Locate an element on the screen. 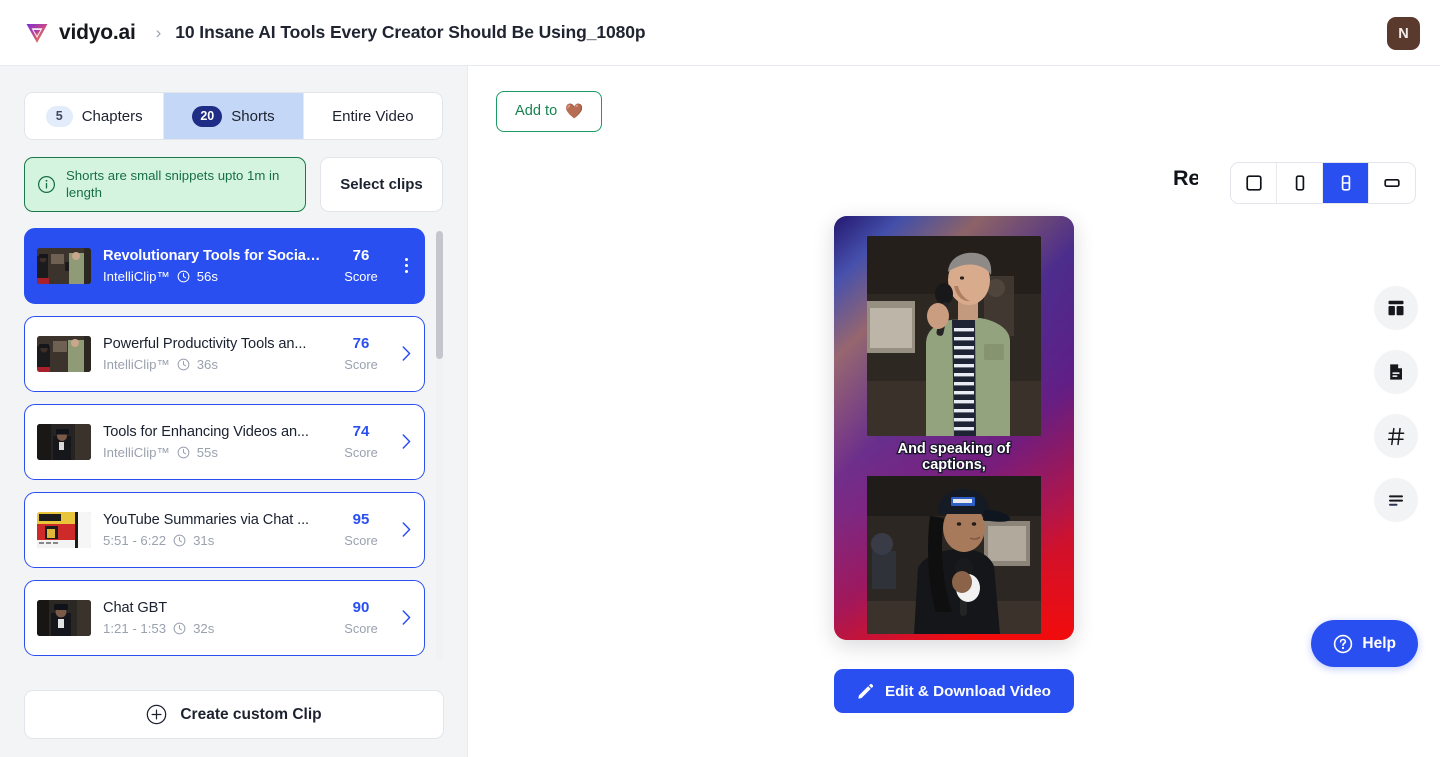  preview-toolbar: Add to 🤎 is located at coordinates (954, 111).